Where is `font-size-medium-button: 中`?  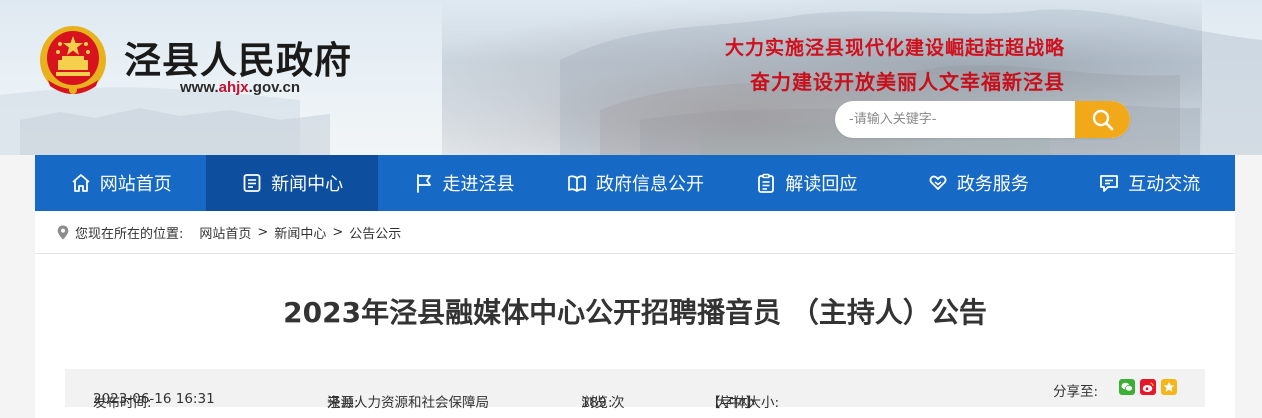
font-size-medium-button: 中 is located at coordinates (735, 401).